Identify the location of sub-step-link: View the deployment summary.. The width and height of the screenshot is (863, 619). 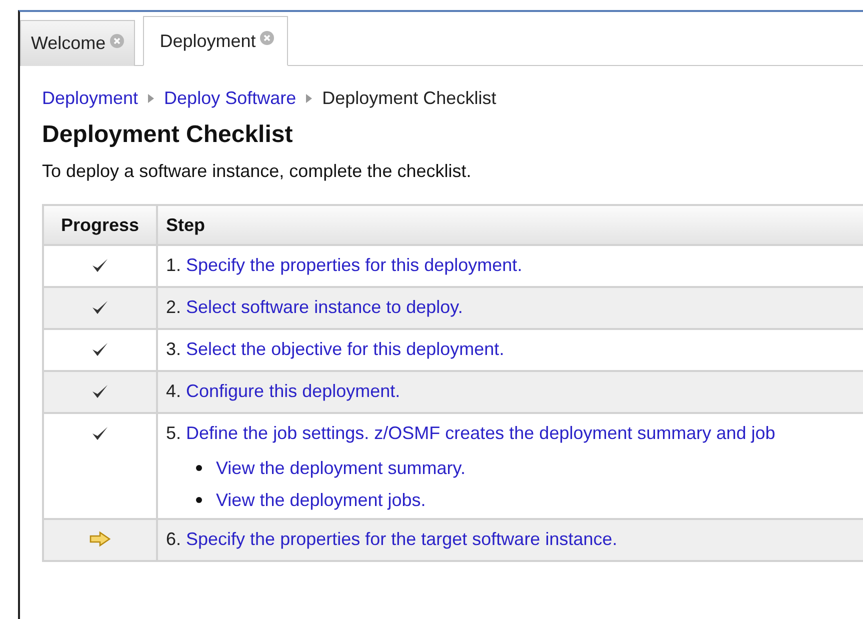
(341, 468).